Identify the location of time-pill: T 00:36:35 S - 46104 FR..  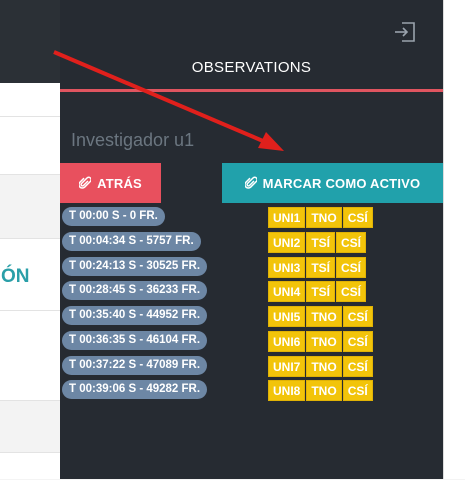
(135, 340).